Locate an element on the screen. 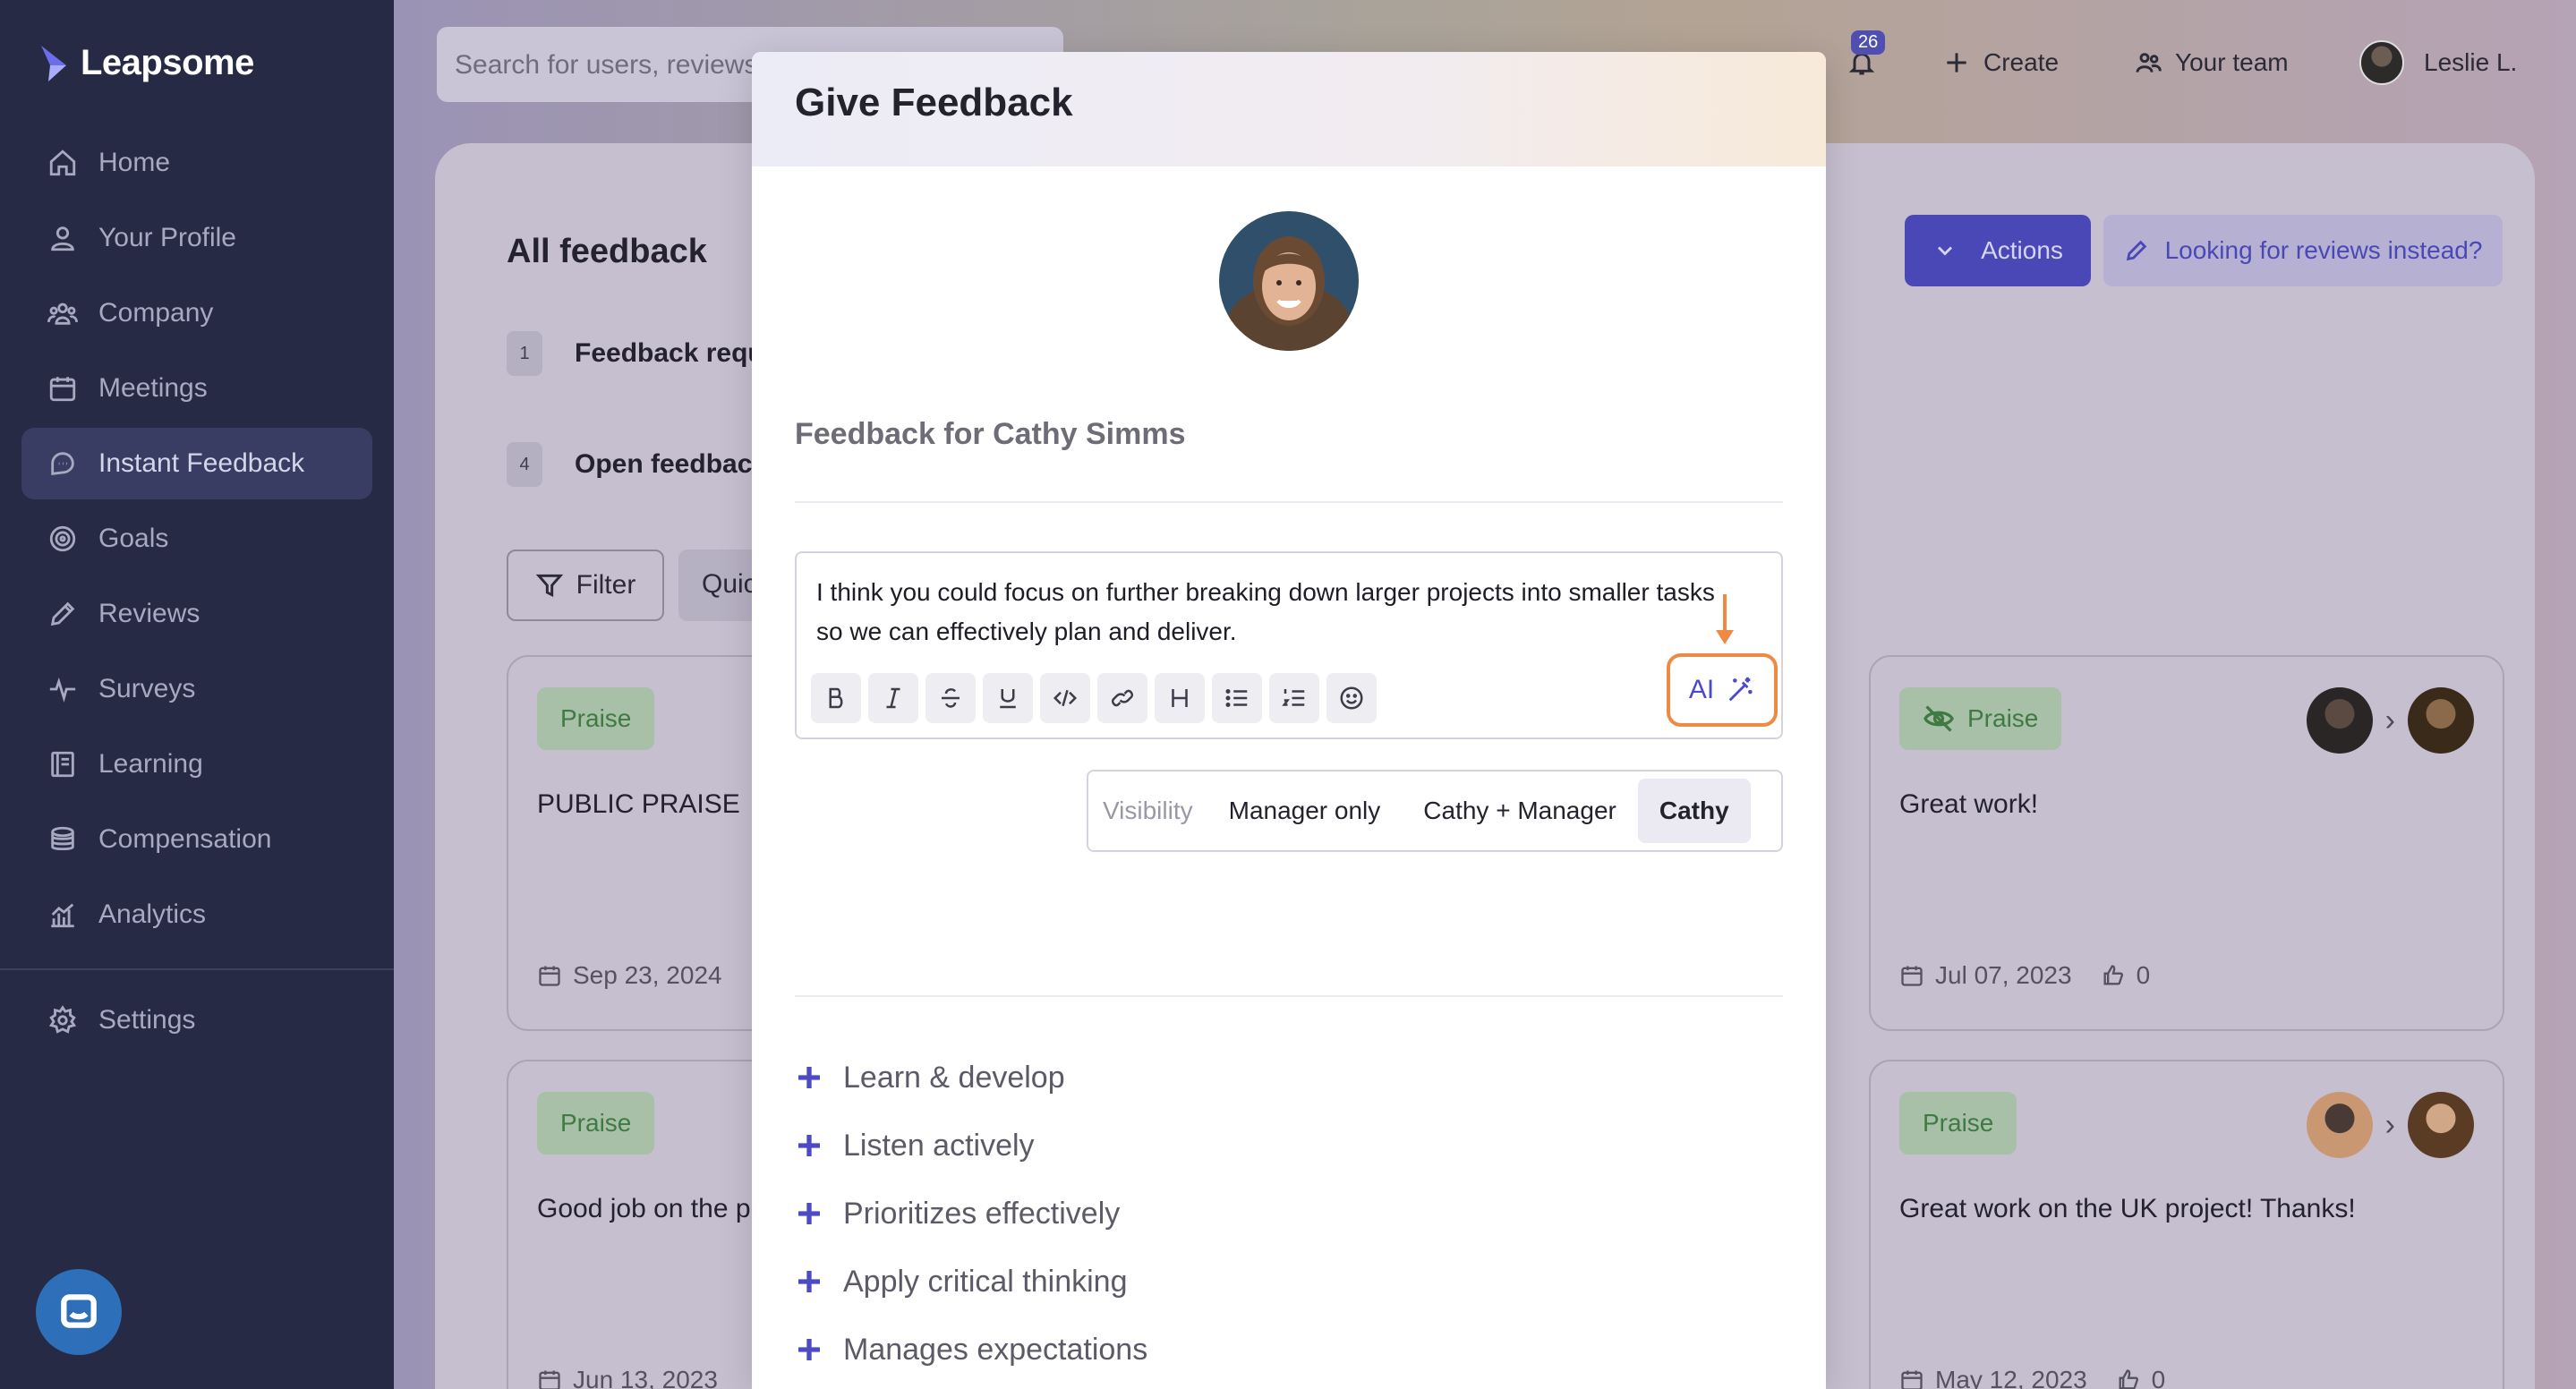 This screenshot has height=1389, width=2576. feedback-text: Great work on the UK project! Thanks! is located at coordinates (2127, 1208).